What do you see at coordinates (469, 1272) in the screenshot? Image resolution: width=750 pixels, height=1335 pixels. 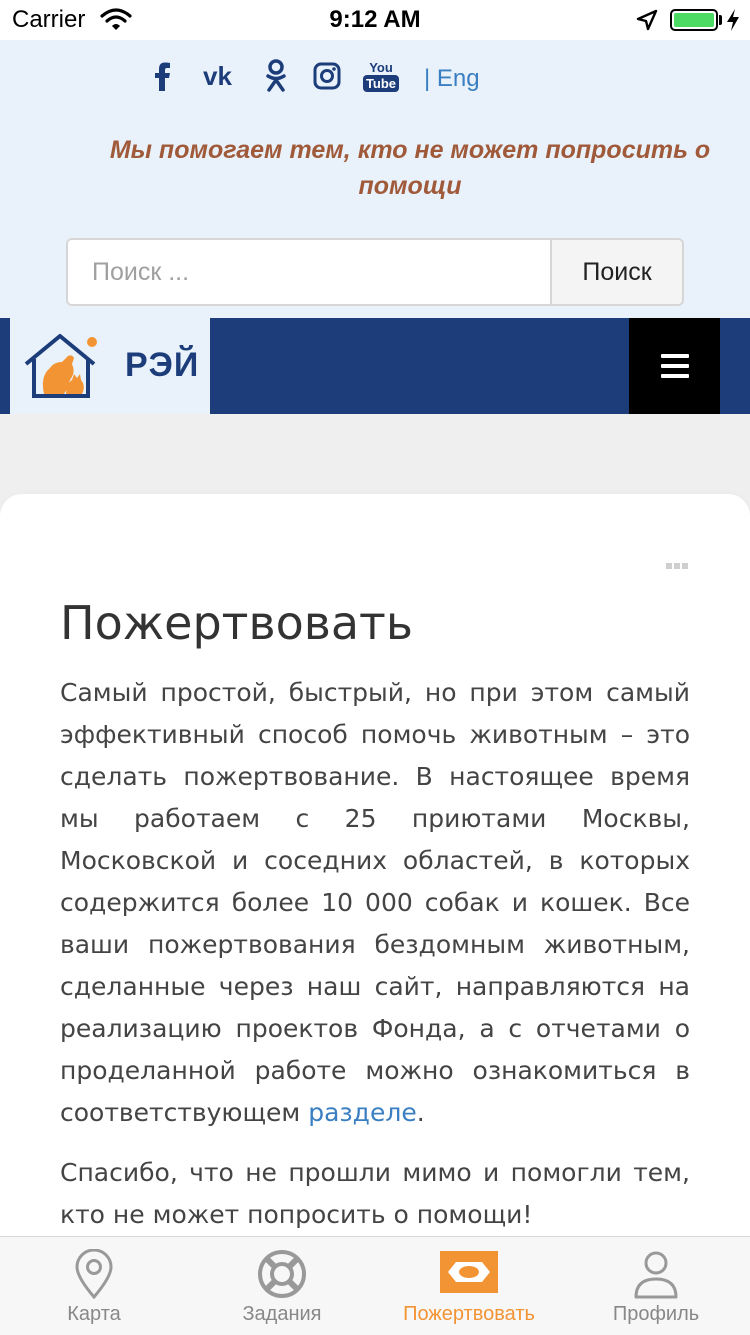 I see `donate-icon` at bounding box center [469, 1272].